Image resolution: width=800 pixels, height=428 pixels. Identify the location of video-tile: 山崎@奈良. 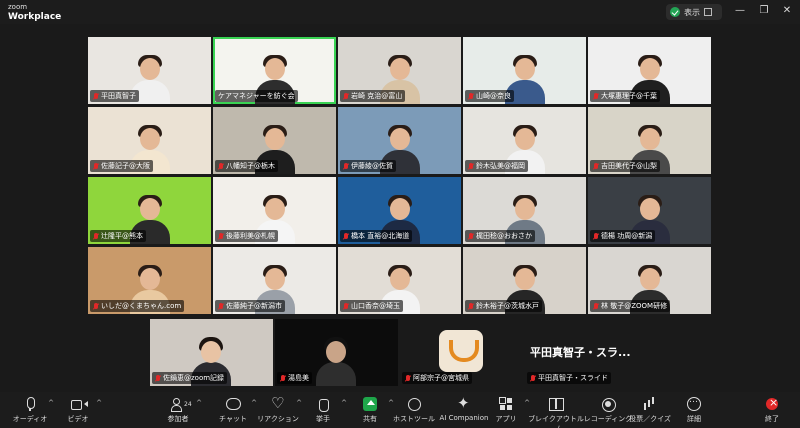
(524, 70).